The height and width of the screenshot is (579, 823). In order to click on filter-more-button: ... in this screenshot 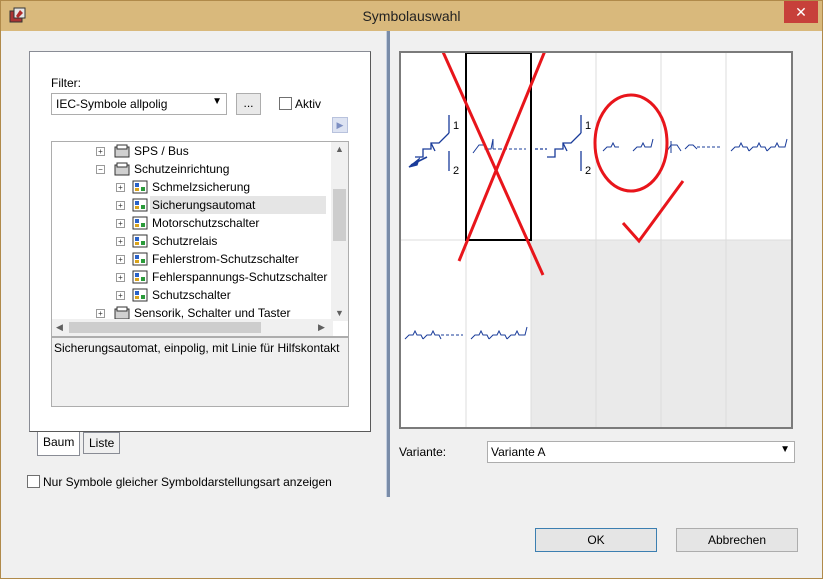, I will do `click(248, 104)`.